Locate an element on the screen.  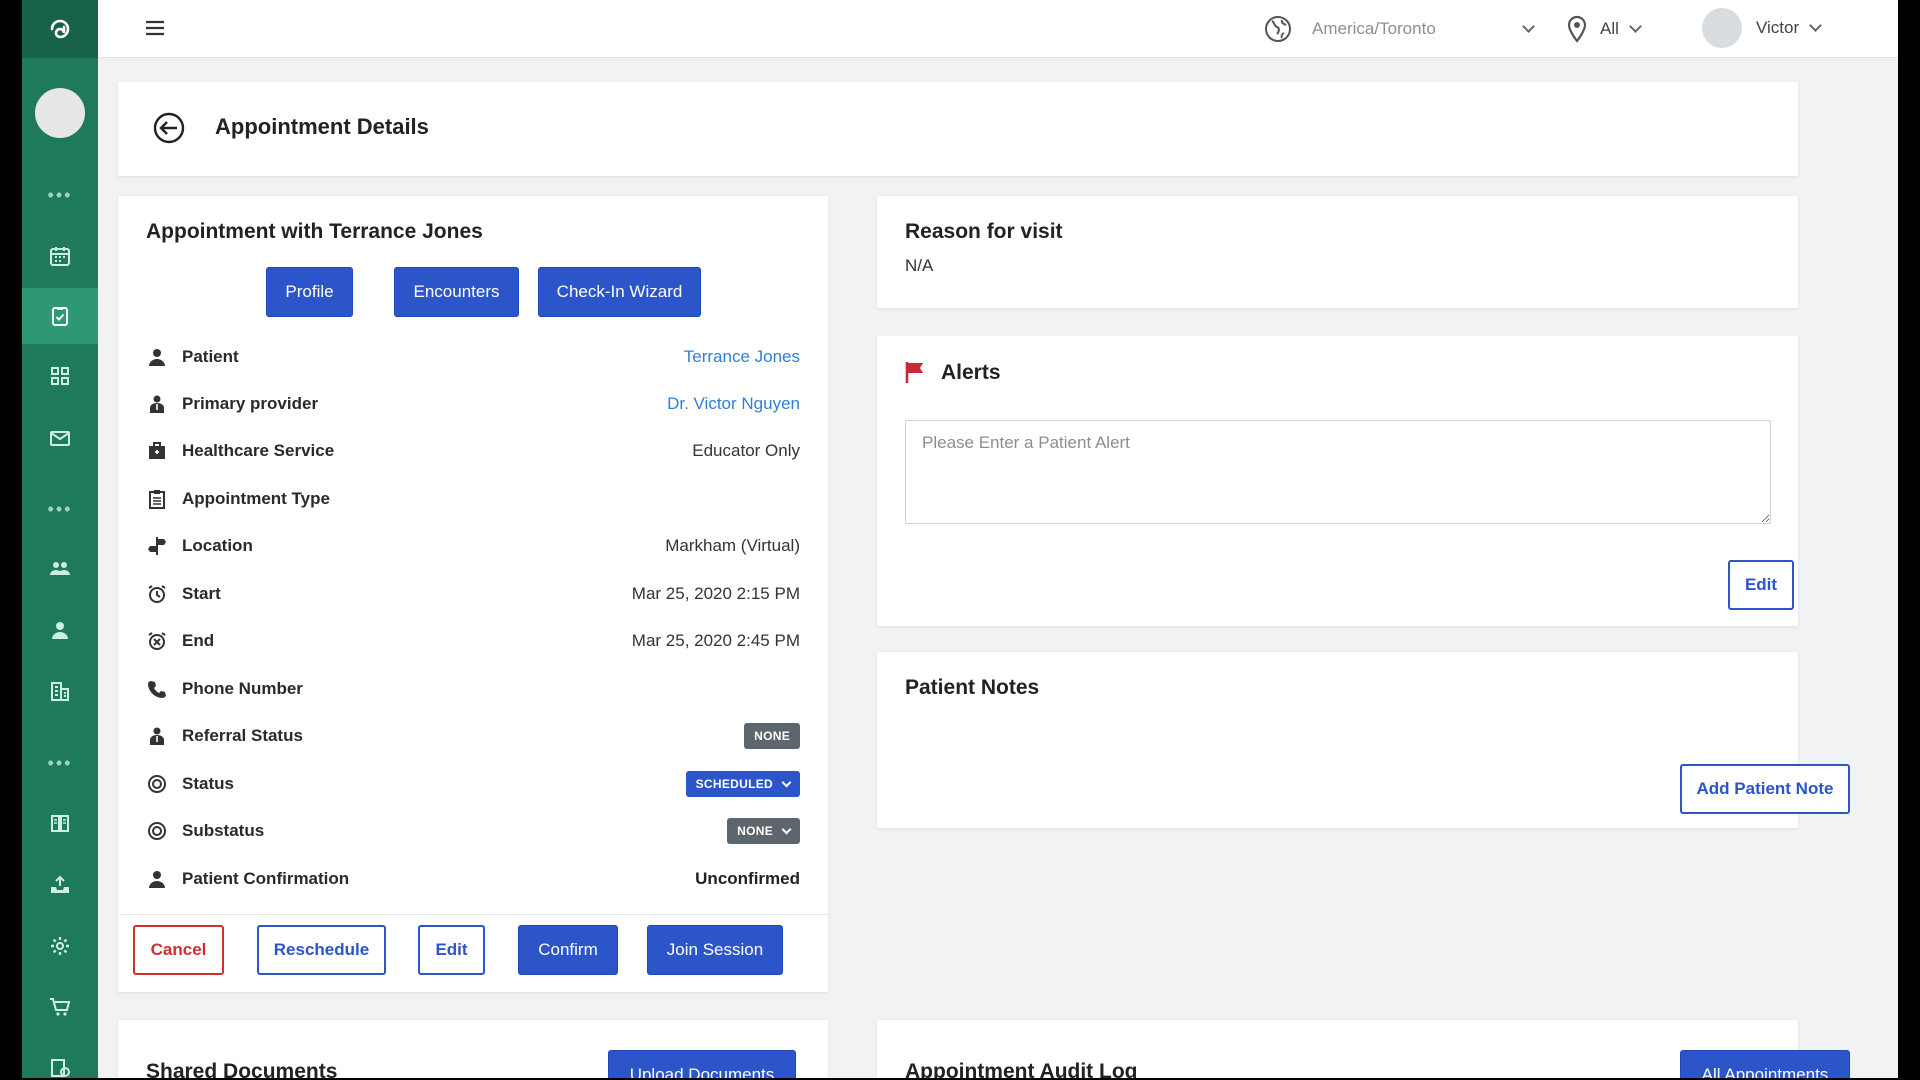
detail-label: Substatus is located at coordinates (223, 830).